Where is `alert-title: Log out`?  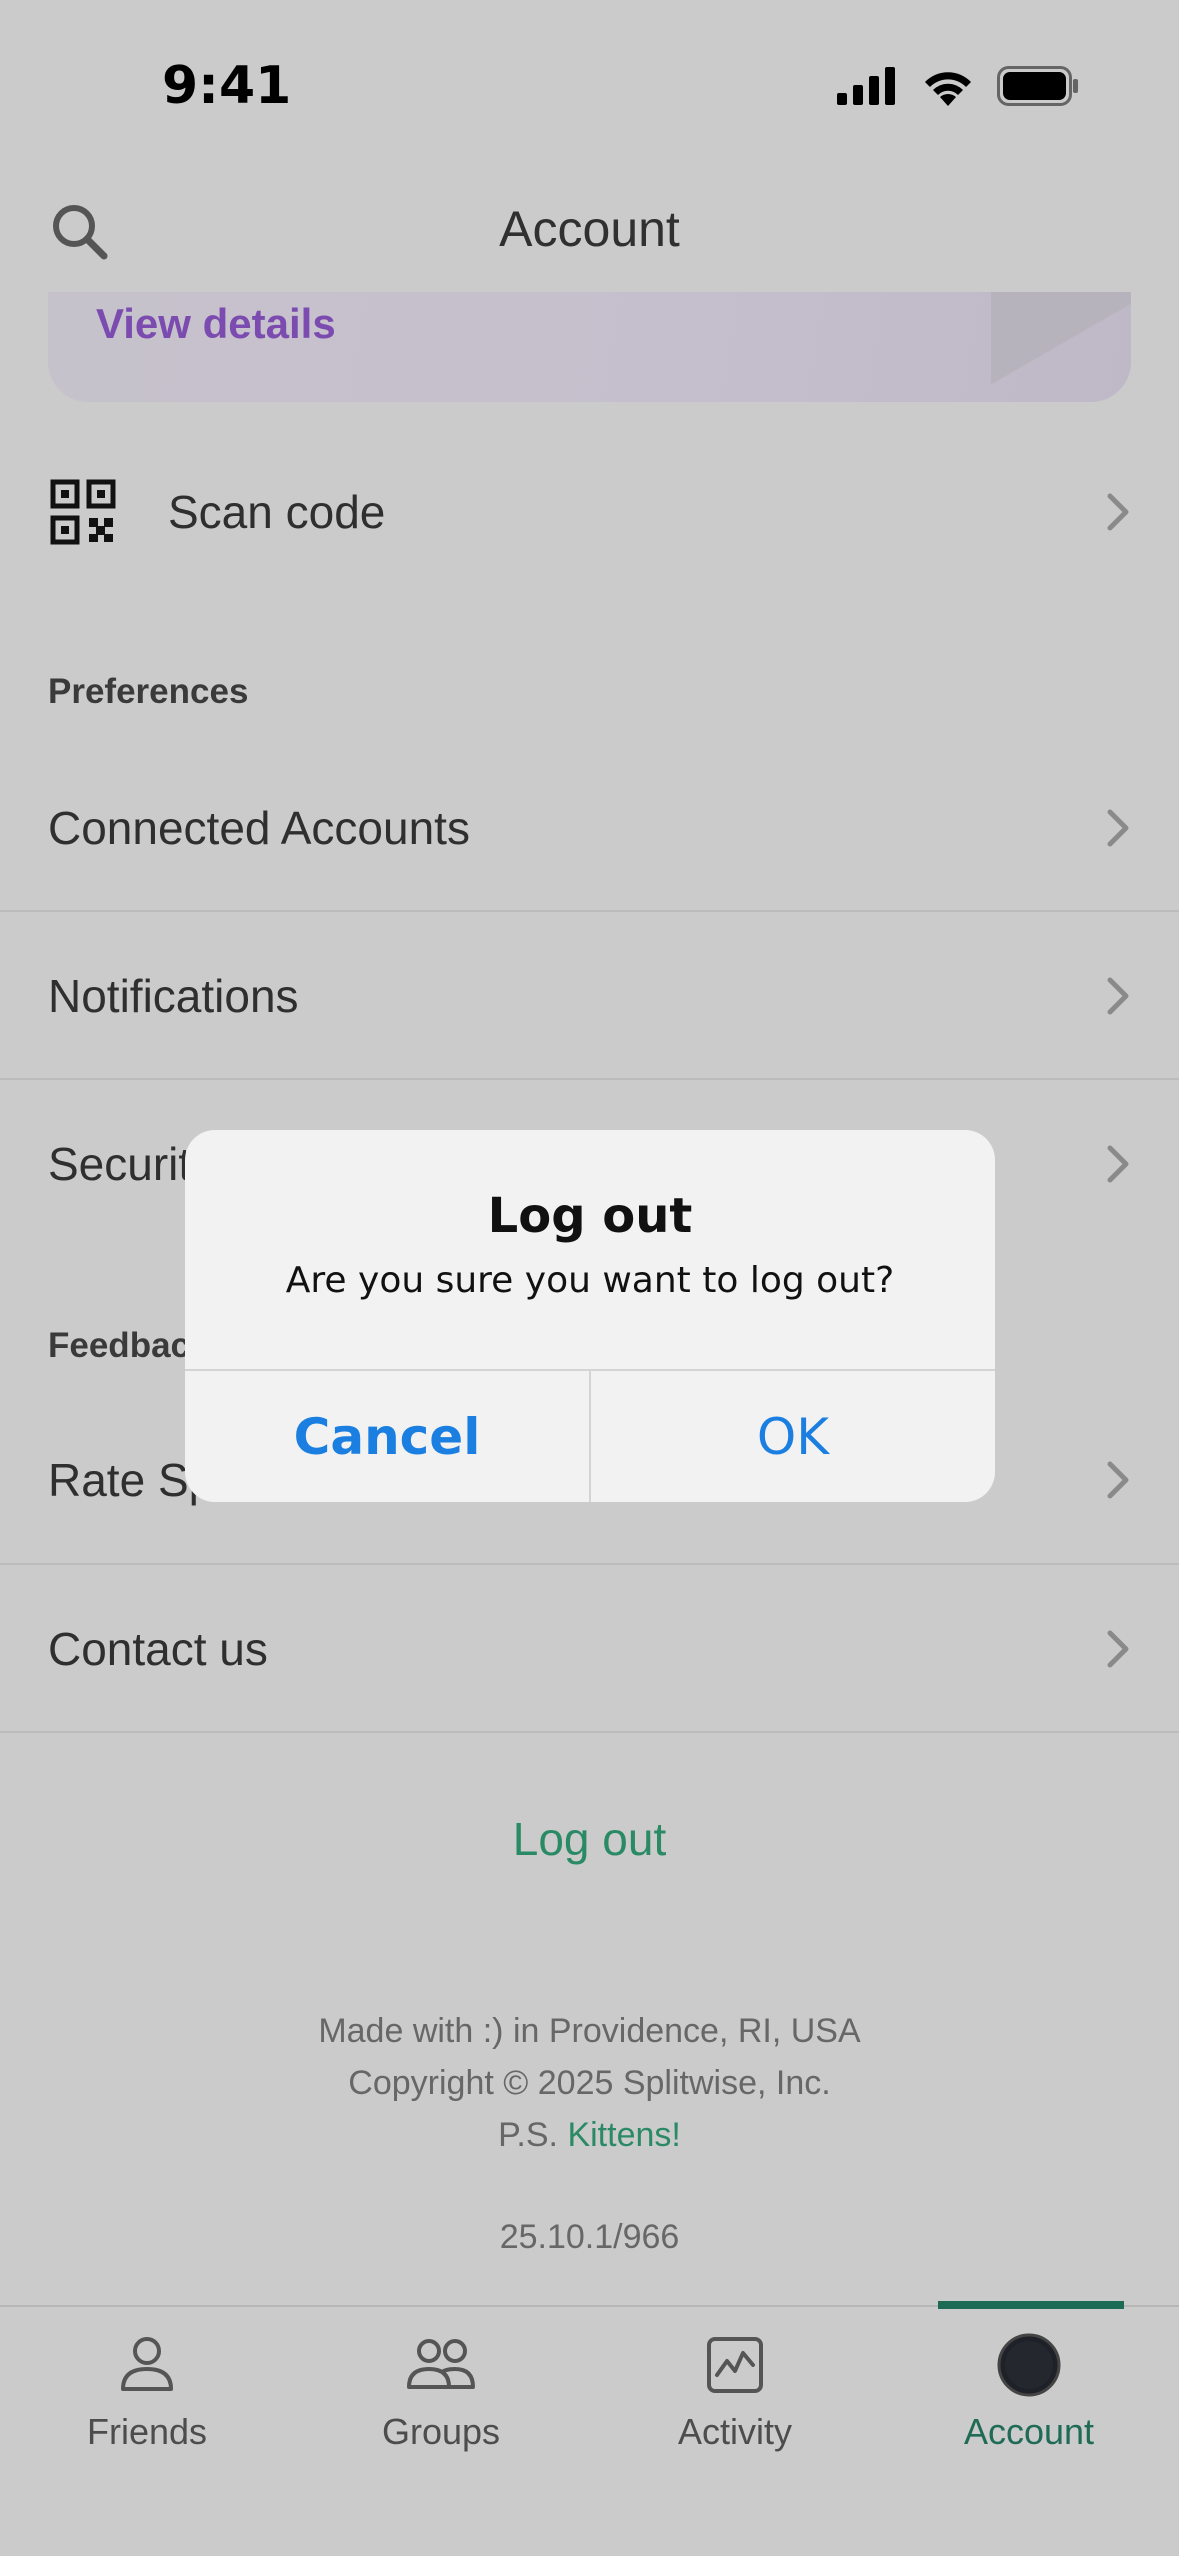 alert-title: Log out is located at coordinates (590, 1216).